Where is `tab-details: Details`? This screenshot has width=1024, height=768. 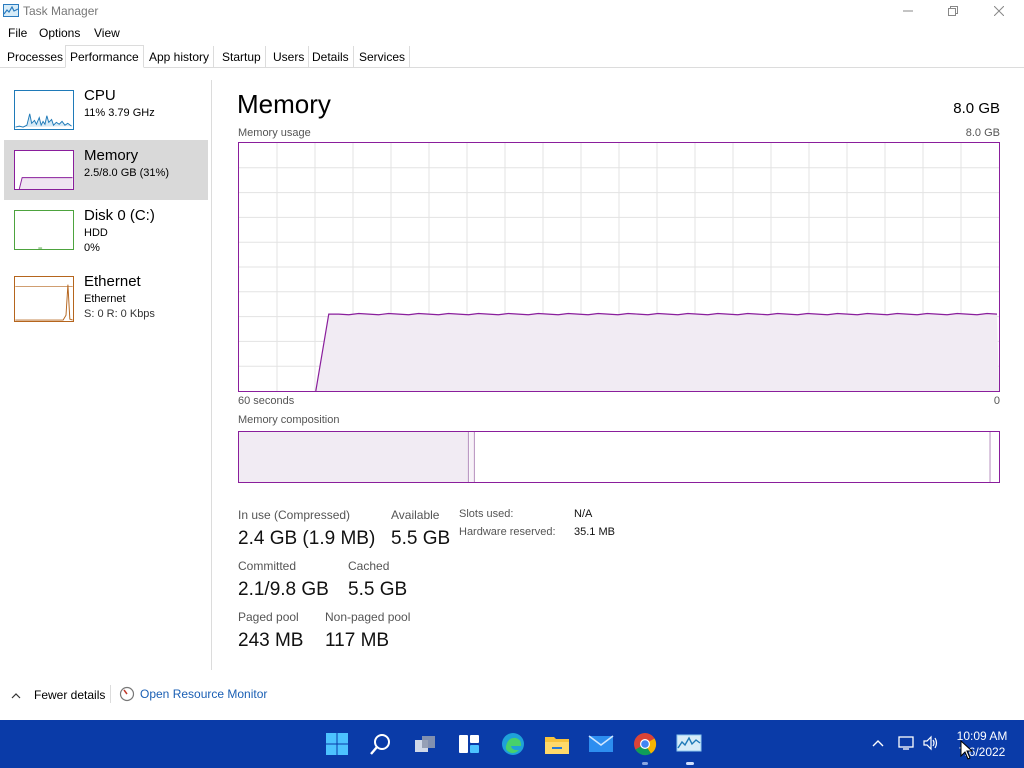 tab-details: Details is located at coordinates (331, 57).